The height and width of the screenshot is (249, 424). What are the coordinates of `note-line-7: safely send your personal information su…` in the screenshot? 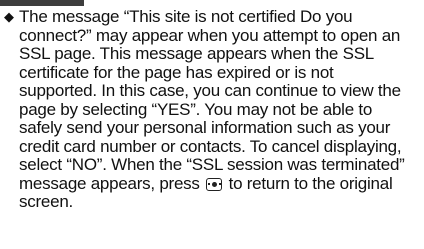 It's located at (205, 127).